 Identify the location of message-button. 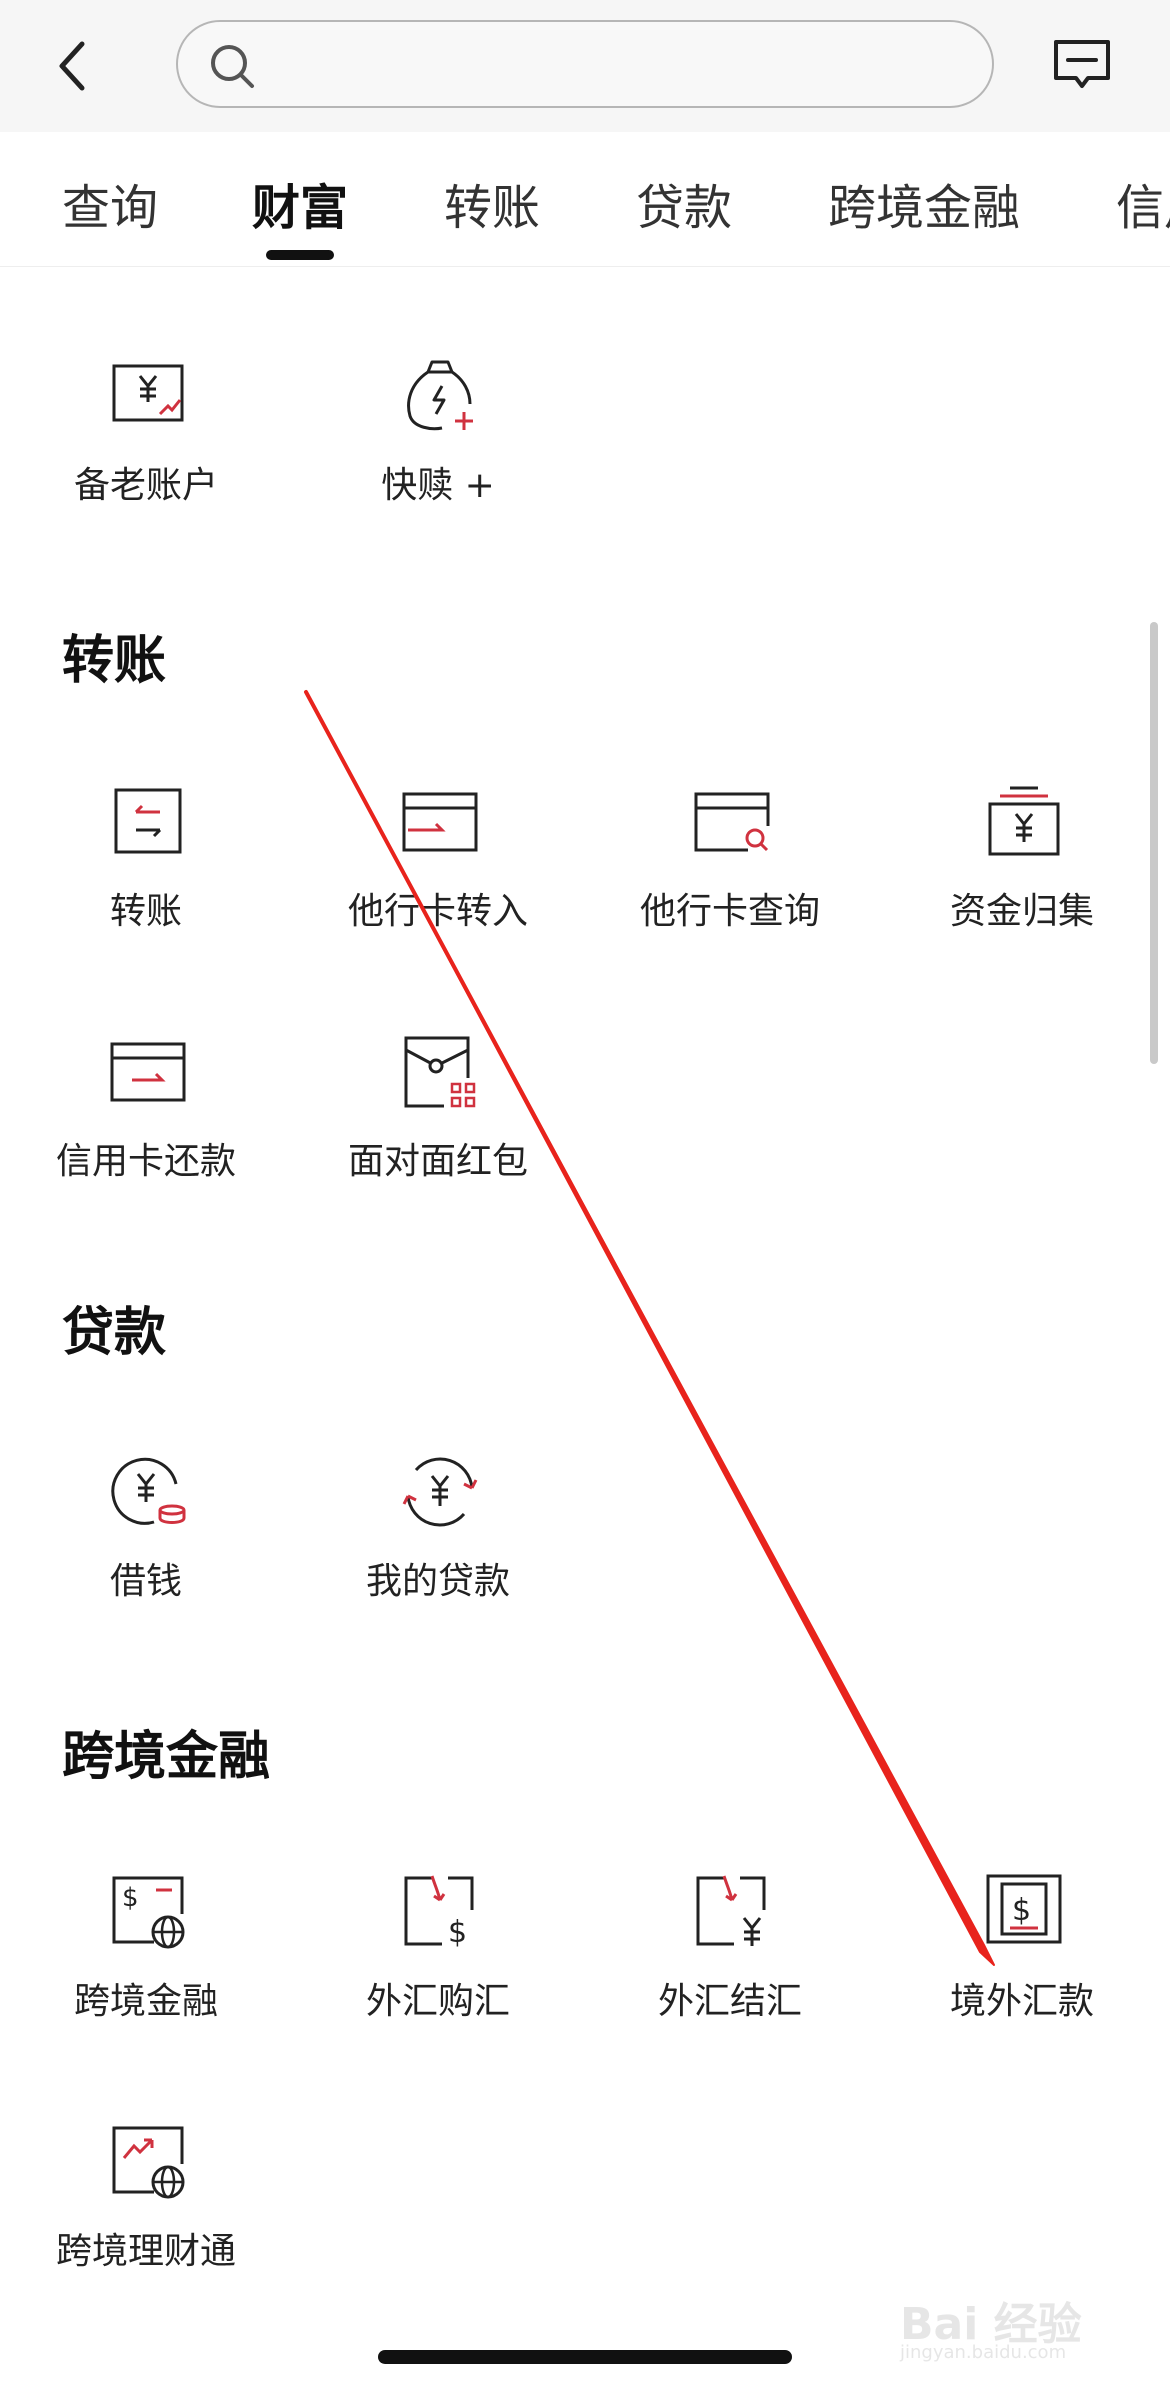
(1082, 66).